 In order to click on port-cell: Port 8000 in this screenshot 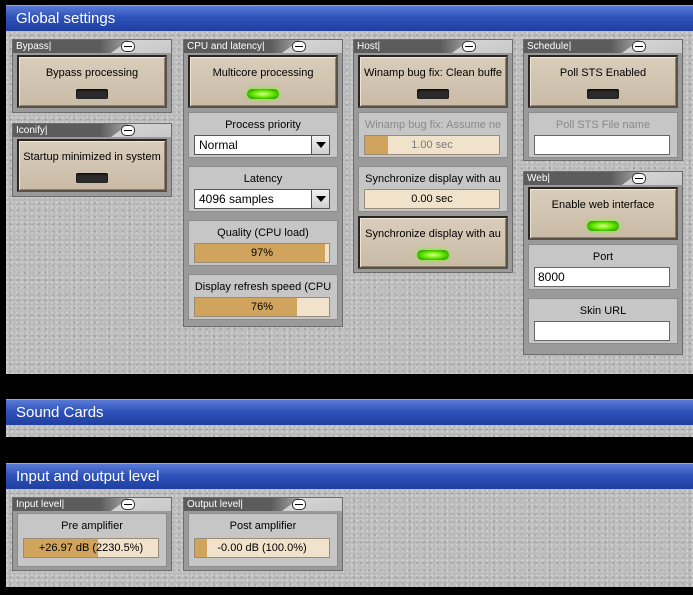, I will do `click(603, 267)`.